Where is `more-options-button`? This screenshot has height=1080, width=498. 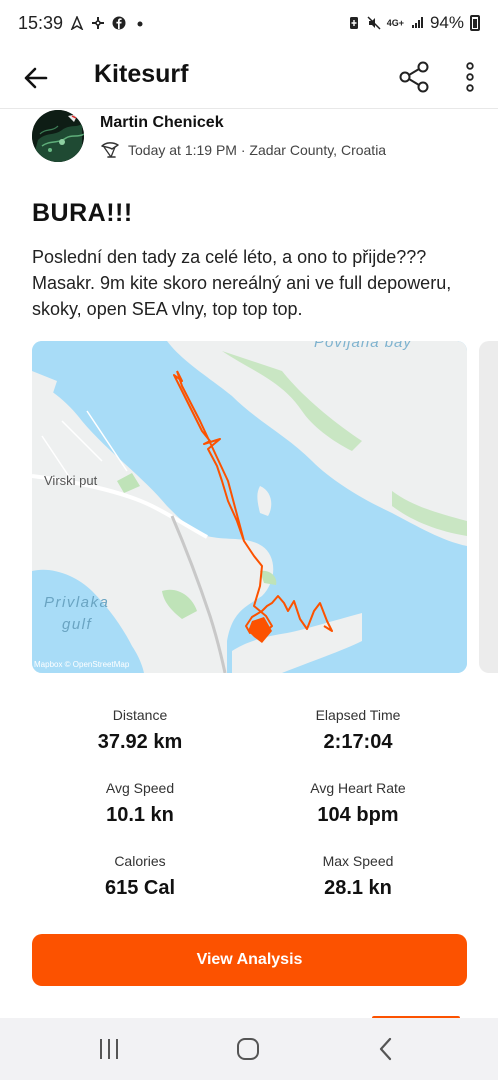 more-options-button is located at coordinates (470, 77).